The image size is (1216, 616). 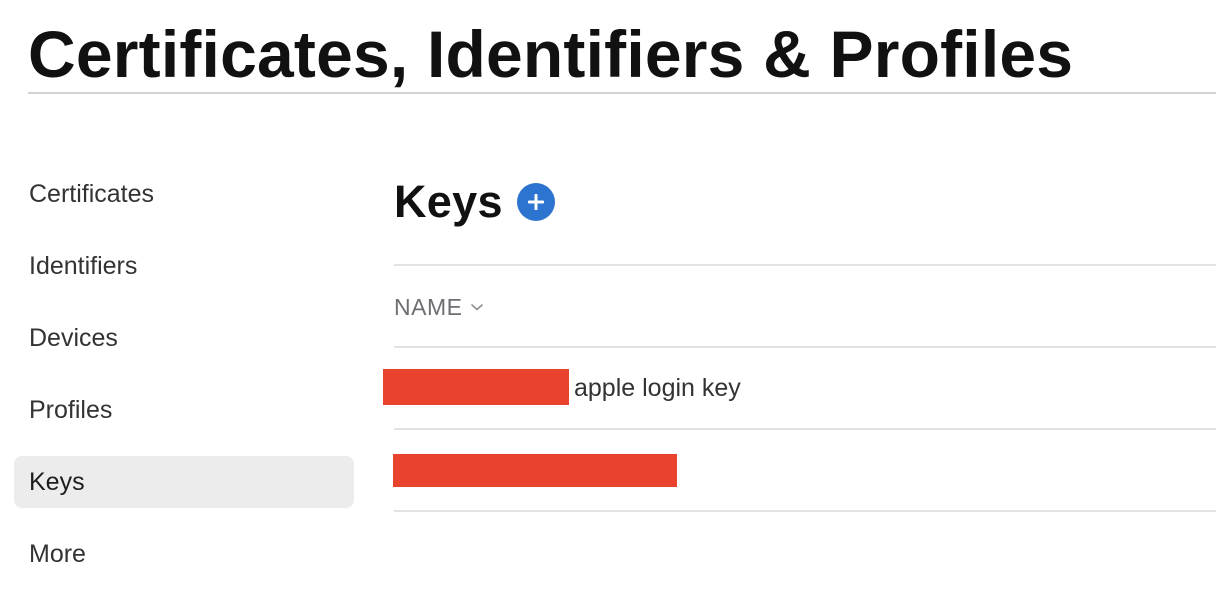 I want to click on row-divider, so click(x=805, y=511).